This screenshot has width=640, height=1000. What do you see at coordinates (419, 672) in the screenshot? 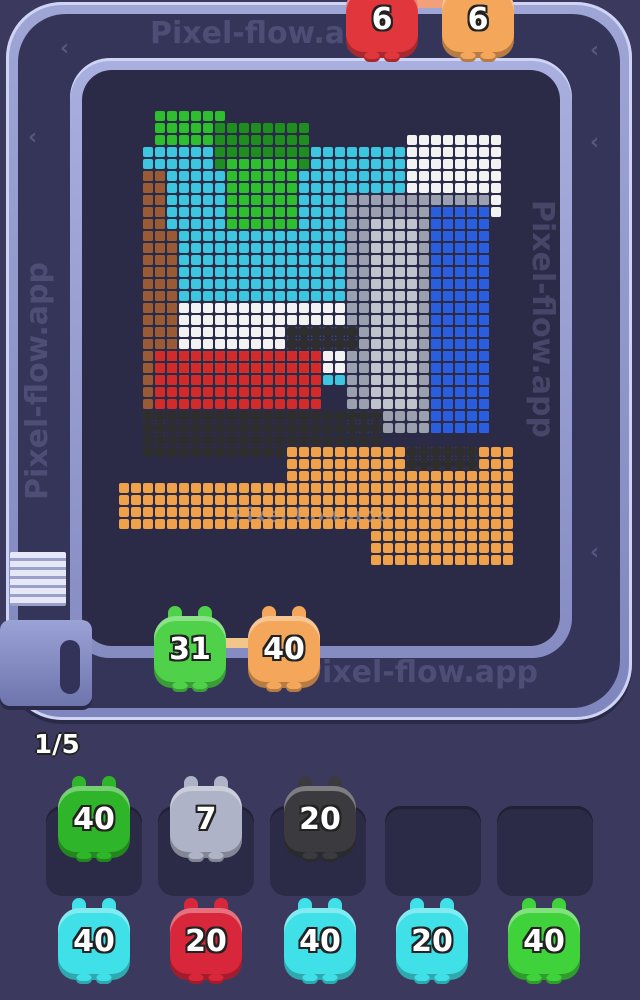
I see `watermark-bottom: Pixel-flow.app` at bounding box center [419, 672].